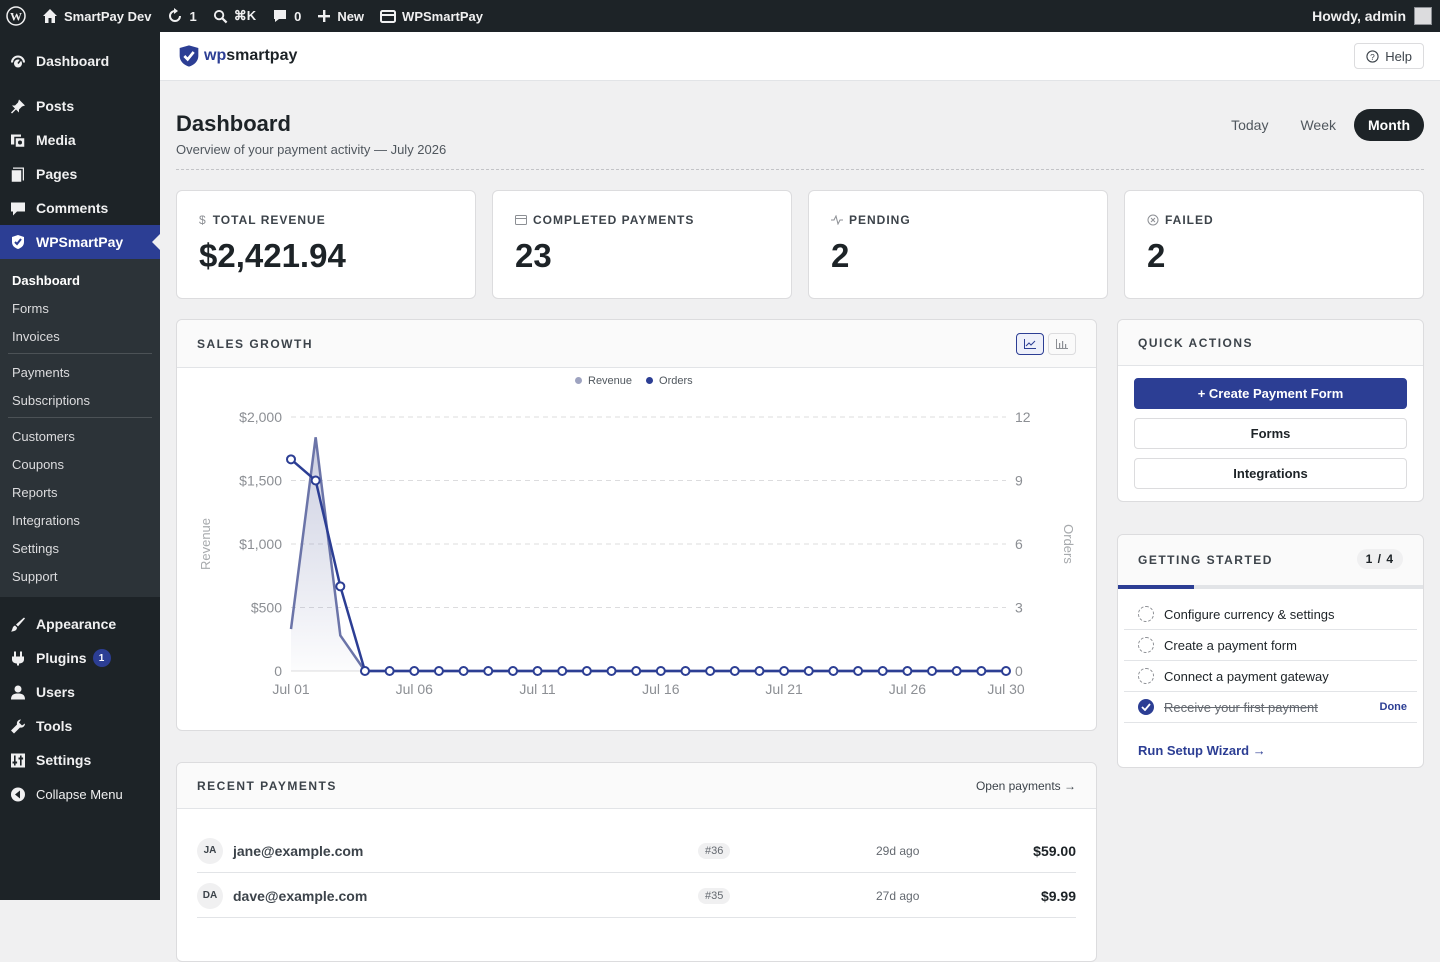 This screenshot has height=962, width=1440. I want to click on sales-growth-header: SALES GROWTH, so click(636, 344).